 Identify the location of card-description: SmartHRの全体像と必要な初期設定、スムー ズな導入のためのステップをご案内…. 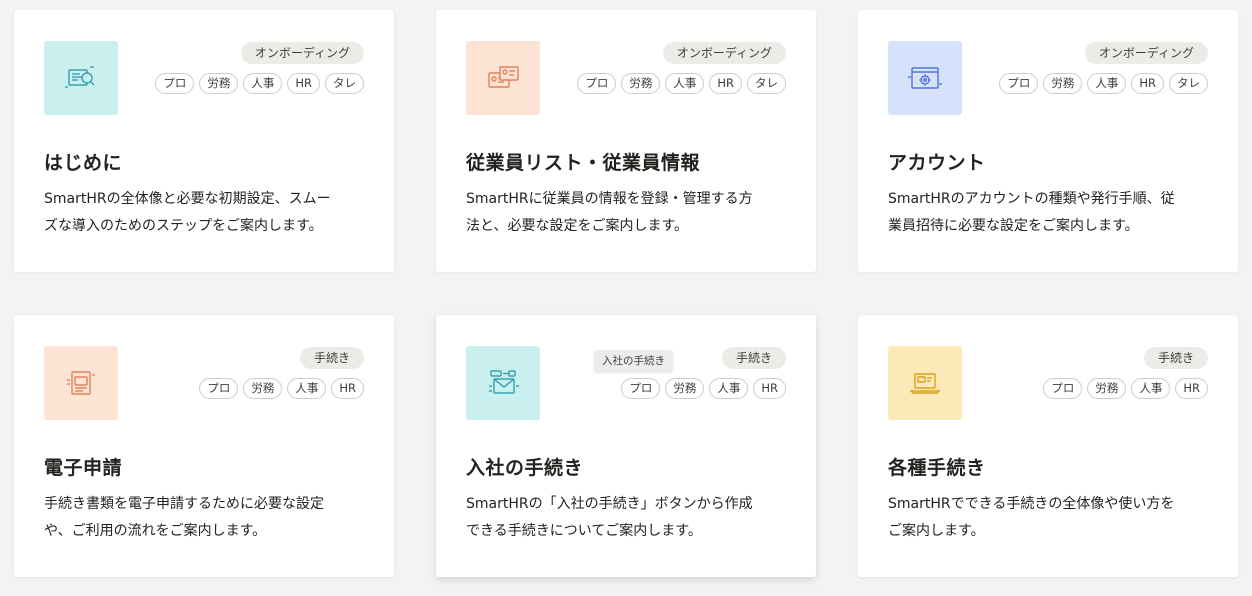
(205, 213).